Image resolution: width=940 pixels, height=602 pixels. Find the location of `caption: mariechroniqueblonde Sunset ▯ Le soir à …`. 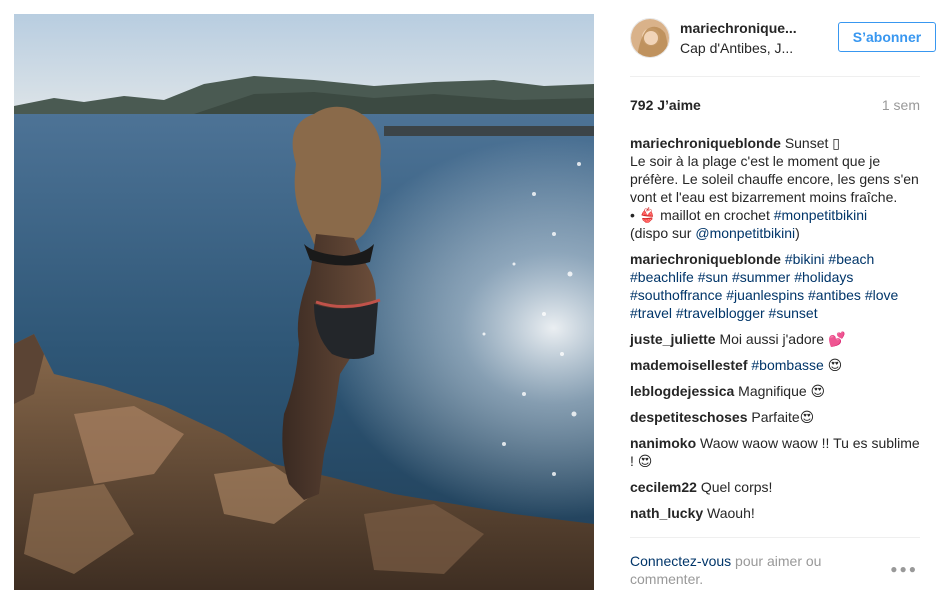

caption: mariechroniqueblonde Sunset ▯ Le soir à … is located at coordinates (776, 188).